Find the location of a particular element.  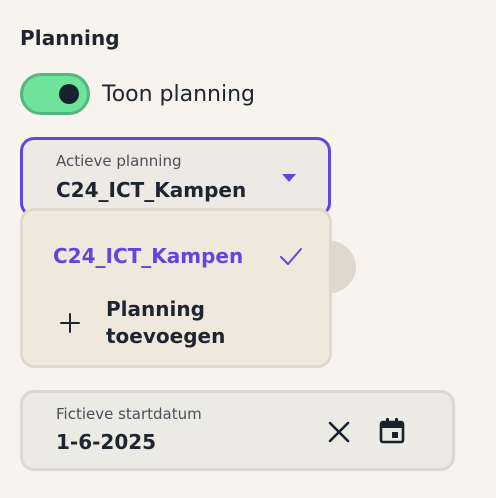

add-planning-item: Planning toevoegen is located at coordinates (183, 324).